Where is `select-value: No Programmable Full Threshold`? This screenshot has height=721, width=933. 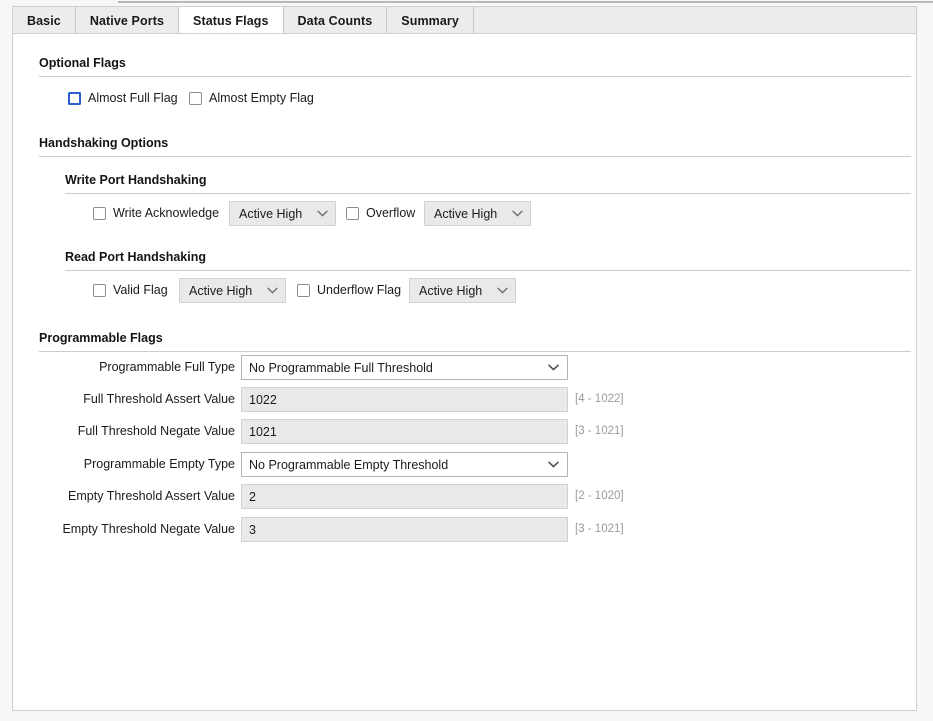 select-value: No Programmable Full Threshold is located at coordinates (341, 367).